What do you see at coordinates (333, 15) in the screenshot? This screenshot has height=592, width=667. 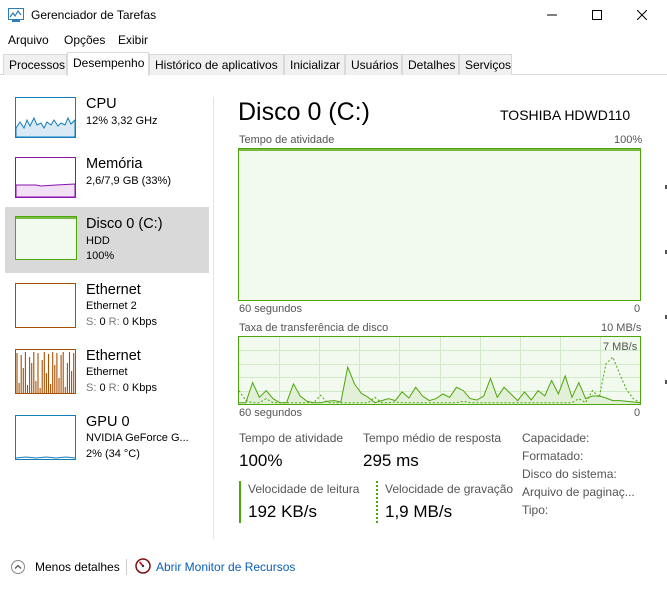 I see `title-bar: Gerenciador de Tarefas` at bounding box center [333, 15].